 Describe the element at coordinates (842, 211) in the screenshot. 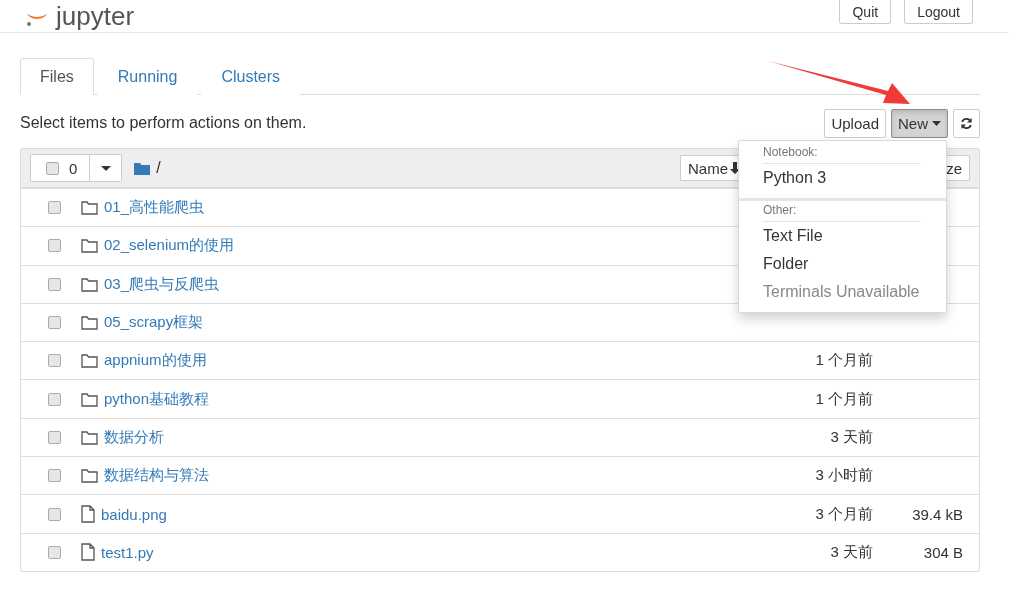

I see `menu-heading: Other:` at that location.